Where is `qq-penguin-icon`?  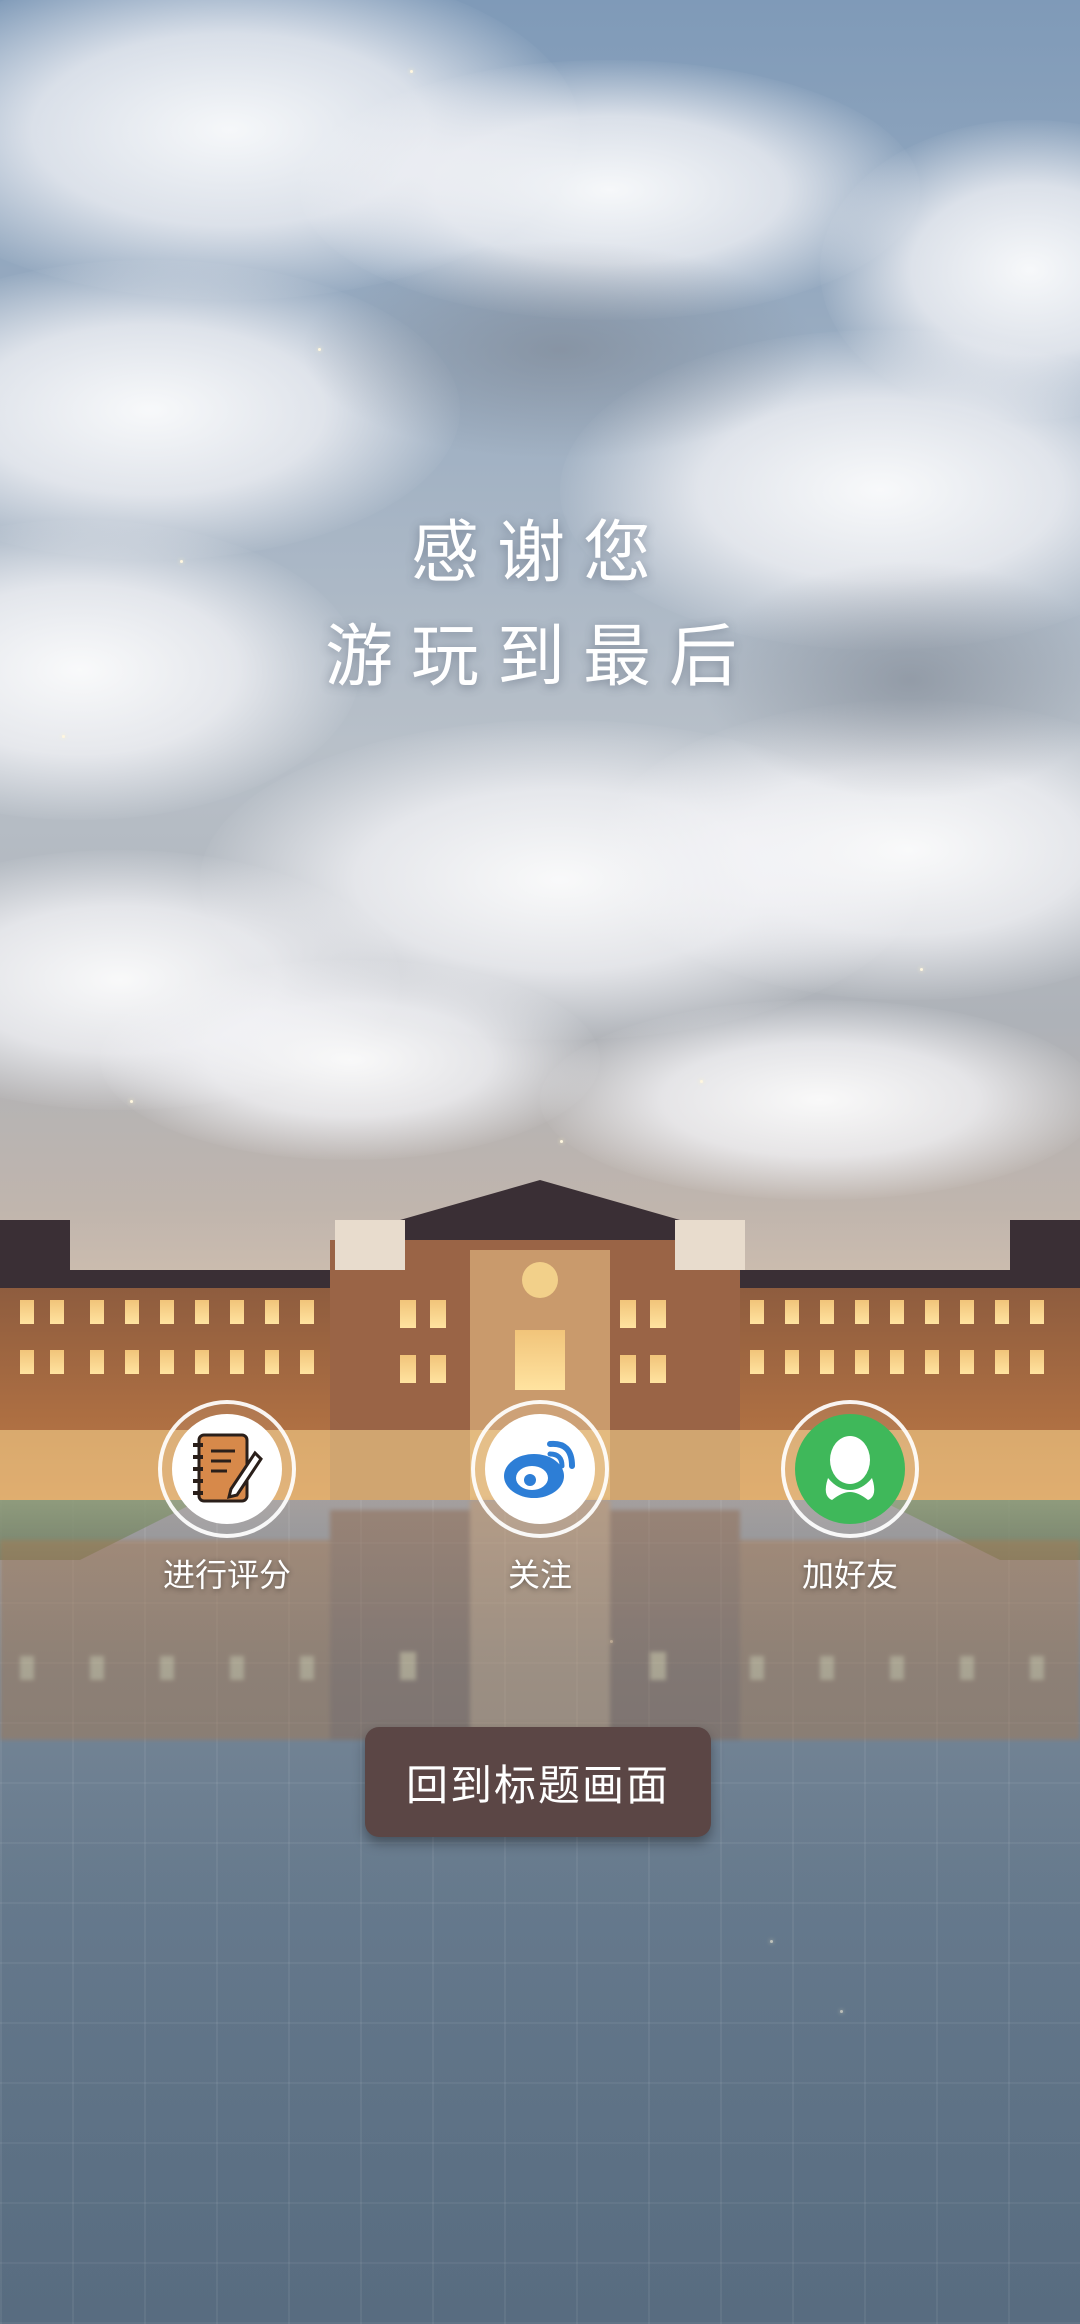
qq-penguin-icon is located at coordinates (850, 1469).